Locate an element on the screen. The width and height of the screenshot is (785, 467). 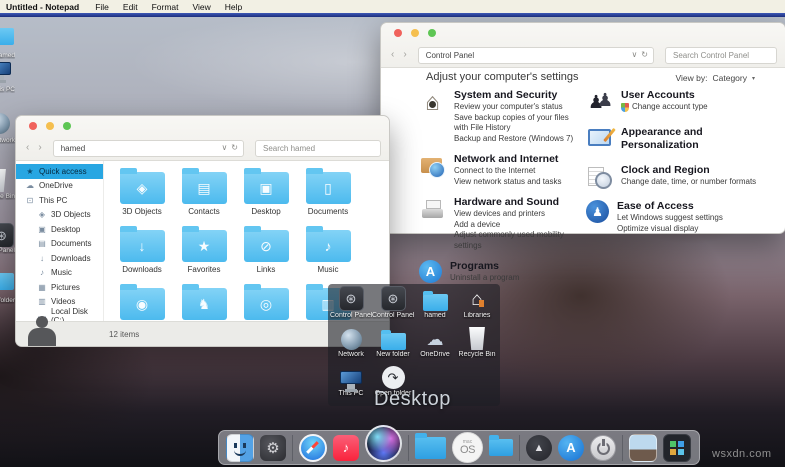
category-link: View network status and tasks is located at coordinates (507, 182).